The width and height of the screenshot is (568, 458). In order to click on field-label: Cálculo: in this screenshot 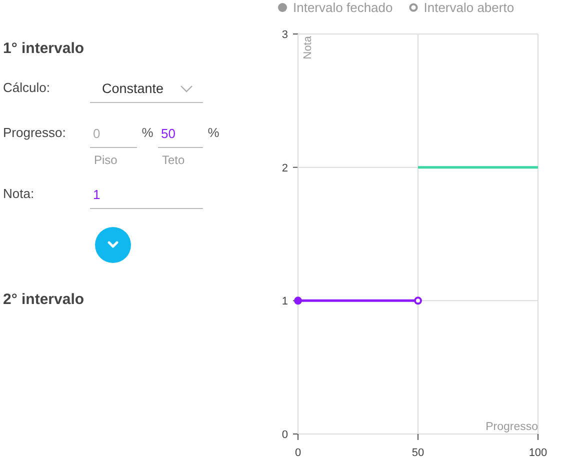, I will do `click(27, 87)`.